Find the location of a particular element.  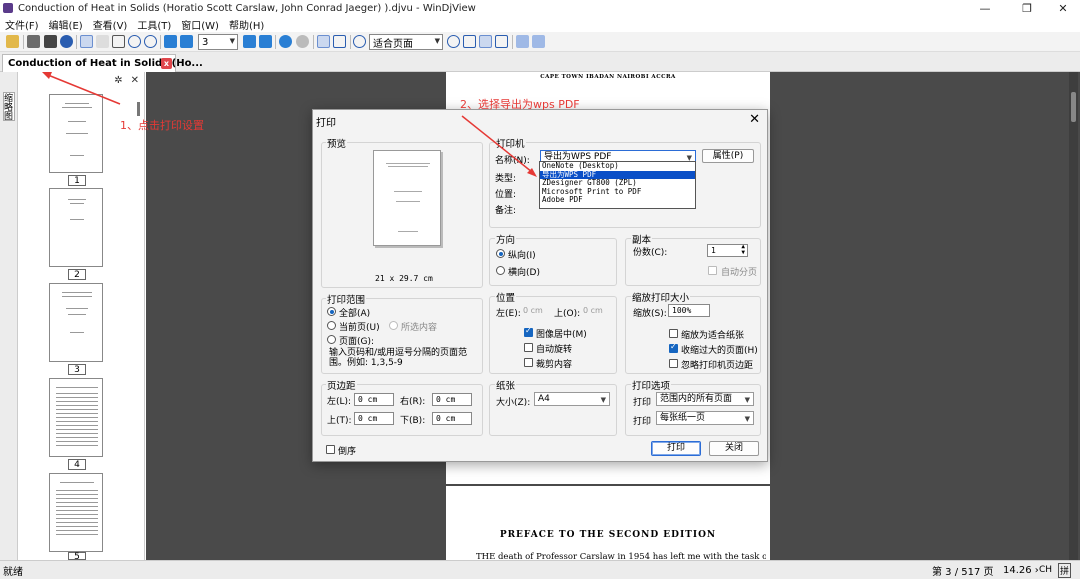

annotation-arrows is located at coordinates (289, 124).